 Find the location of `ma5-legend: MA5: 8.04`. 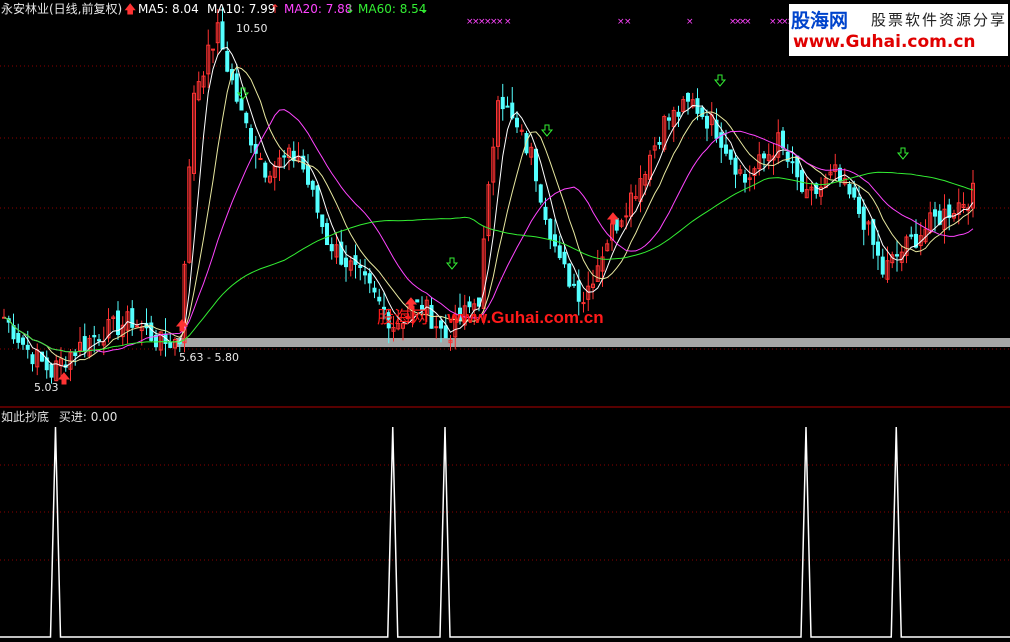

ma5-legend: MA5: 8.04 is located at coordinates (168, 9).